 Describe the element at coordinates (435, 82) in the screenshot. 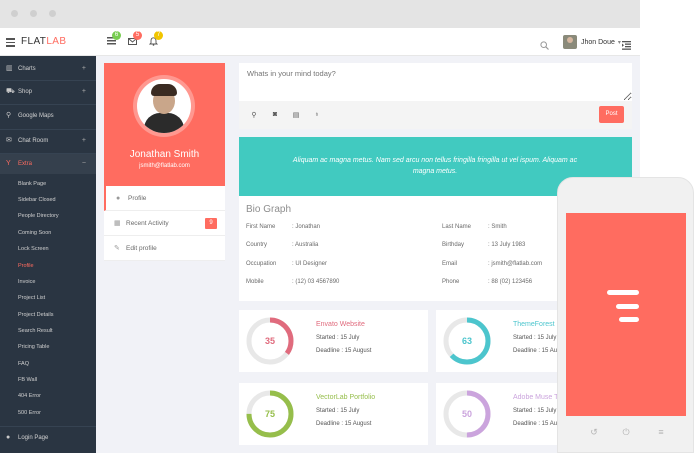

I see `status-input` at that location.